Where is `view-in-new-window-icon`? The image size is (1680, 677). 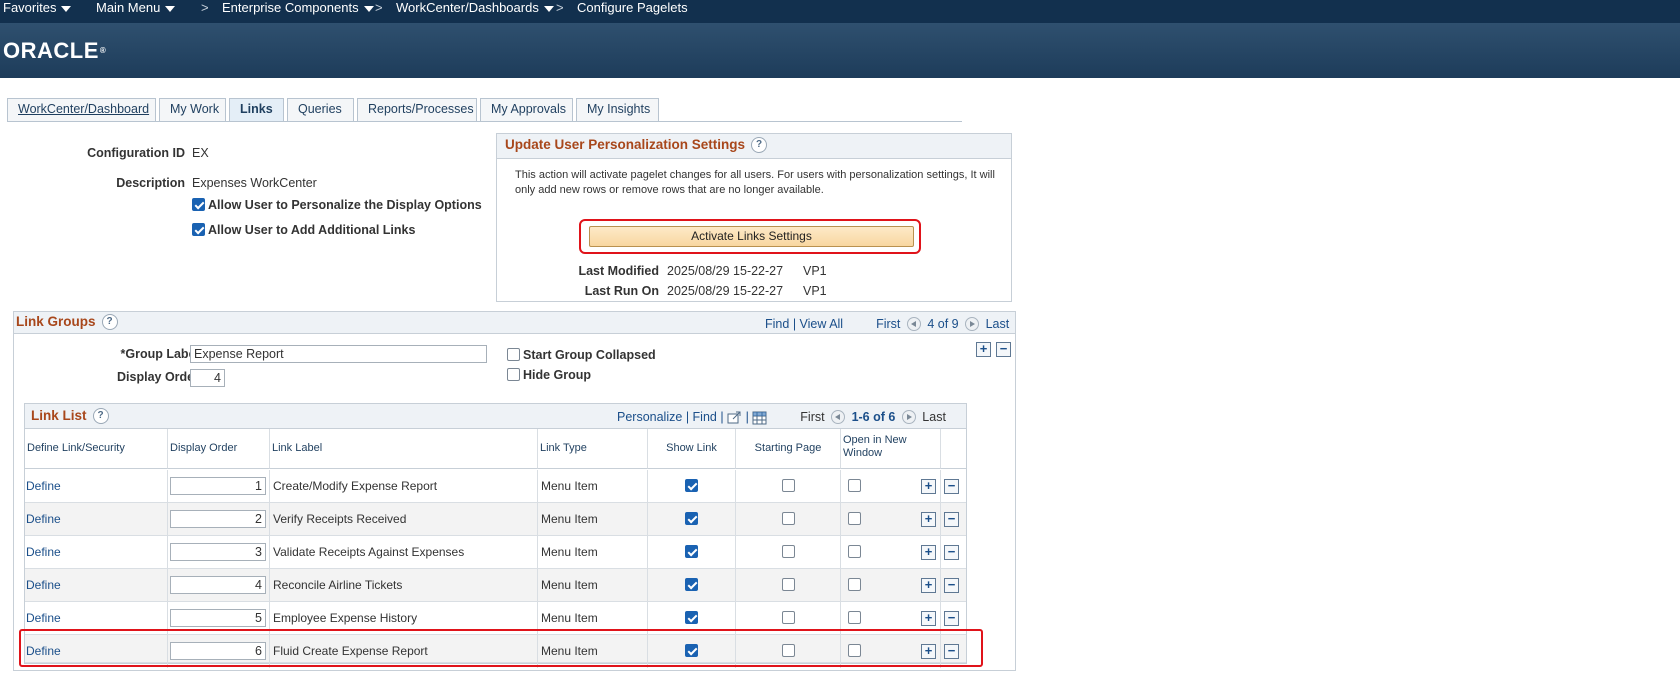
view-in-new-window-icon is located at coordinates (734, 418).